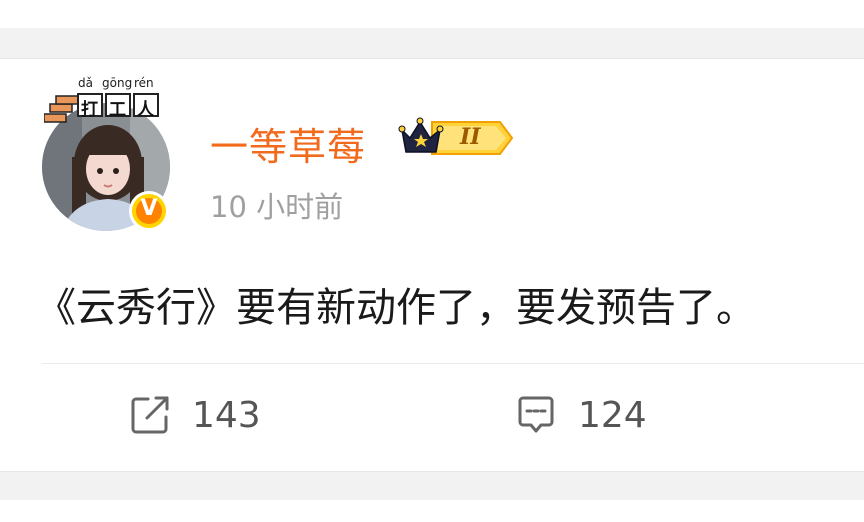  Describe the element at coordinates (457, 138) in the screenshot. I see `vip-crown-icon: II` at that location.